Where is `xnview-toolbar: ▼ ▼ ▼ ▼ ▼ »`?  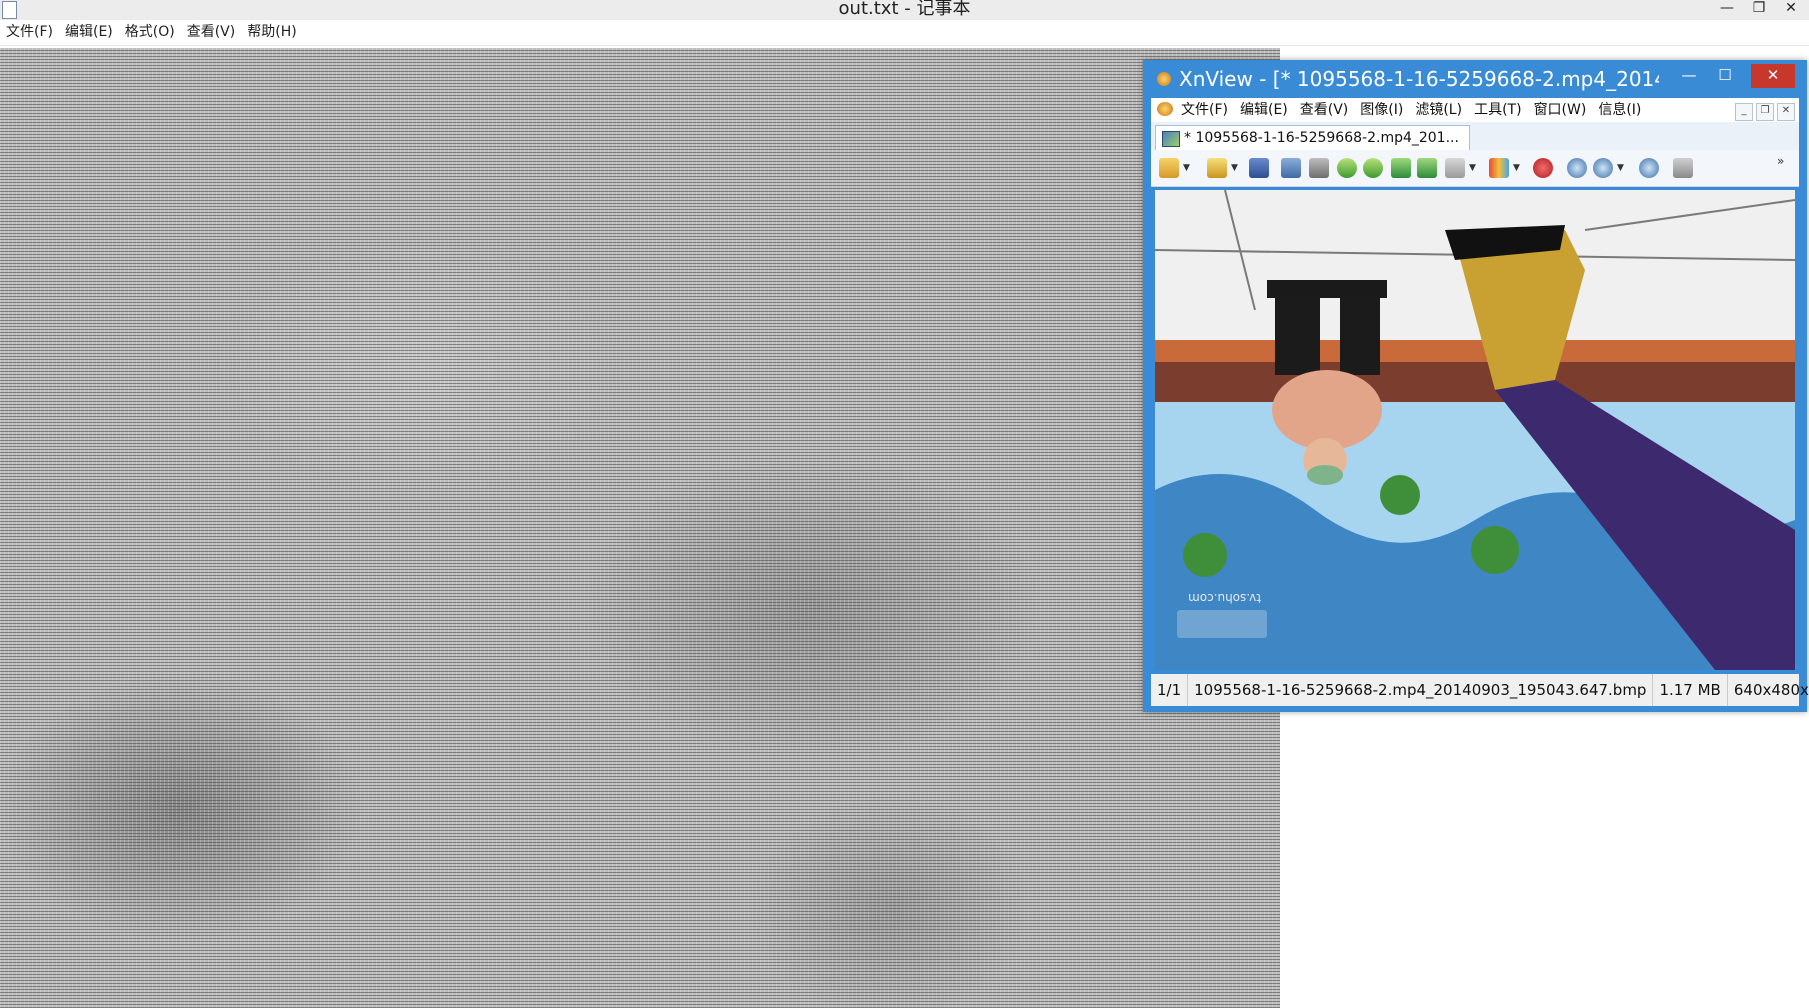 xnview-toolbar: ▼ ▼ ▼ ▼ ▼ » is located at coordinates (1475, 168).